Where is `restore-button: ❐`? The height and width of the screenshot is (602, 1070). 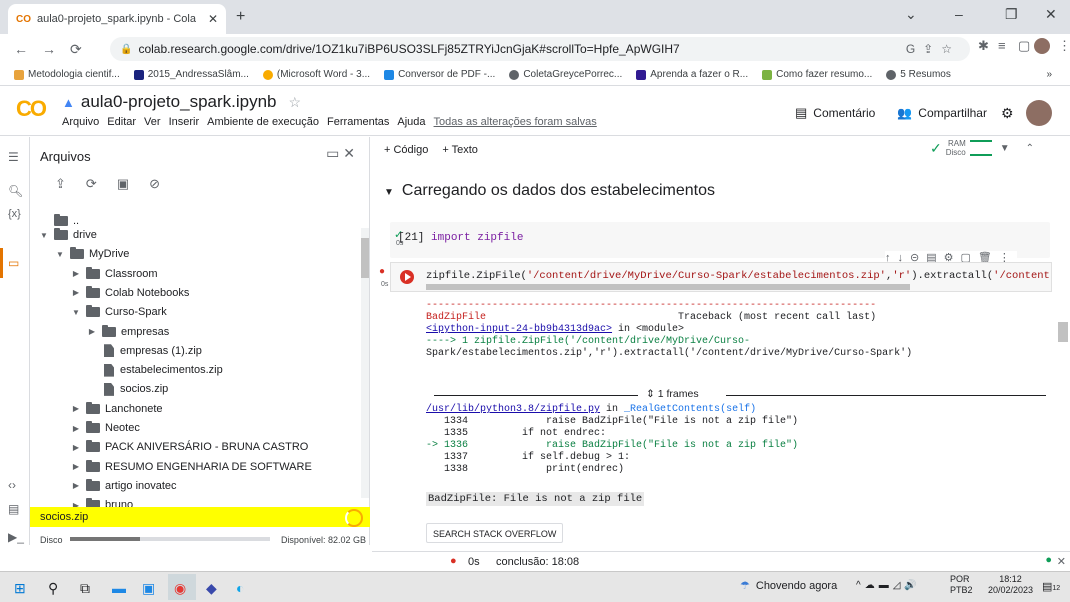 restore-button: ❐ is located at coordinates (1011, 14).